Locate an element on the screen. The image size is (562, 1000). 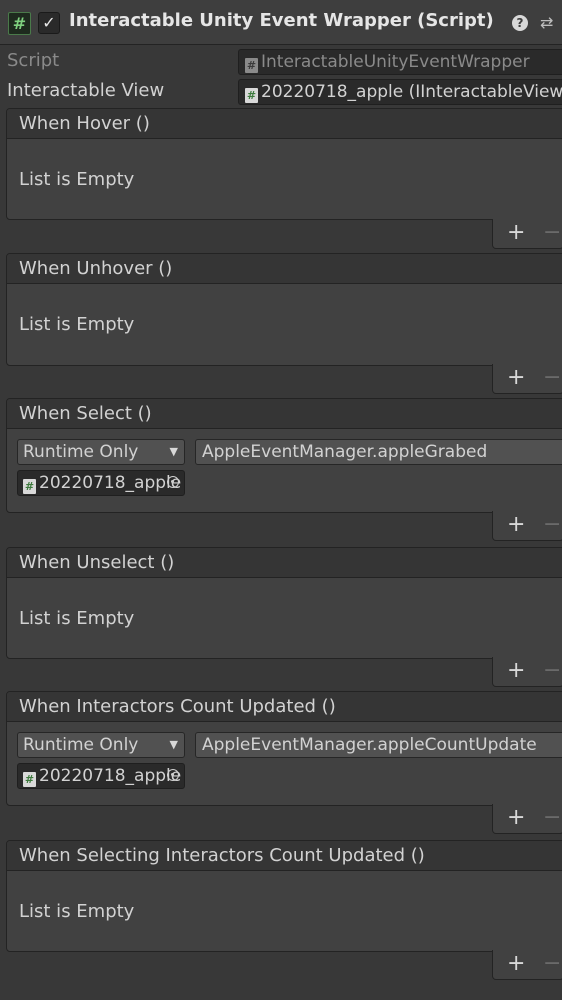
interactable-view-field: #20220718_apple (IInteractableView is located at coordinates (400, 92).